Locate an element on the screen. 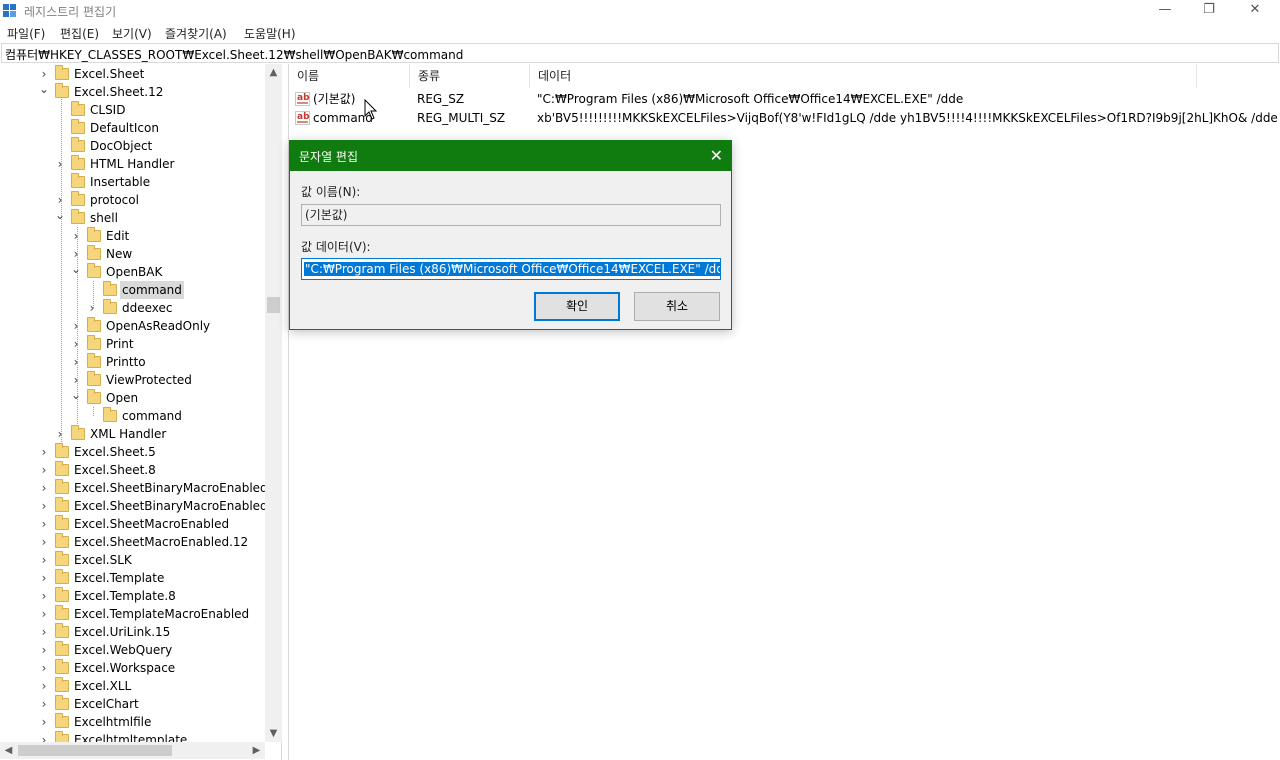  scroll-right-arrow-icon: ▶ is located at coordinates (256, 750).